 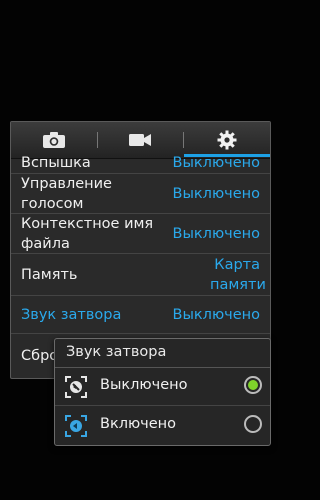 I want to click on setting-label: Звук затвора, so click(x=71, y=314).